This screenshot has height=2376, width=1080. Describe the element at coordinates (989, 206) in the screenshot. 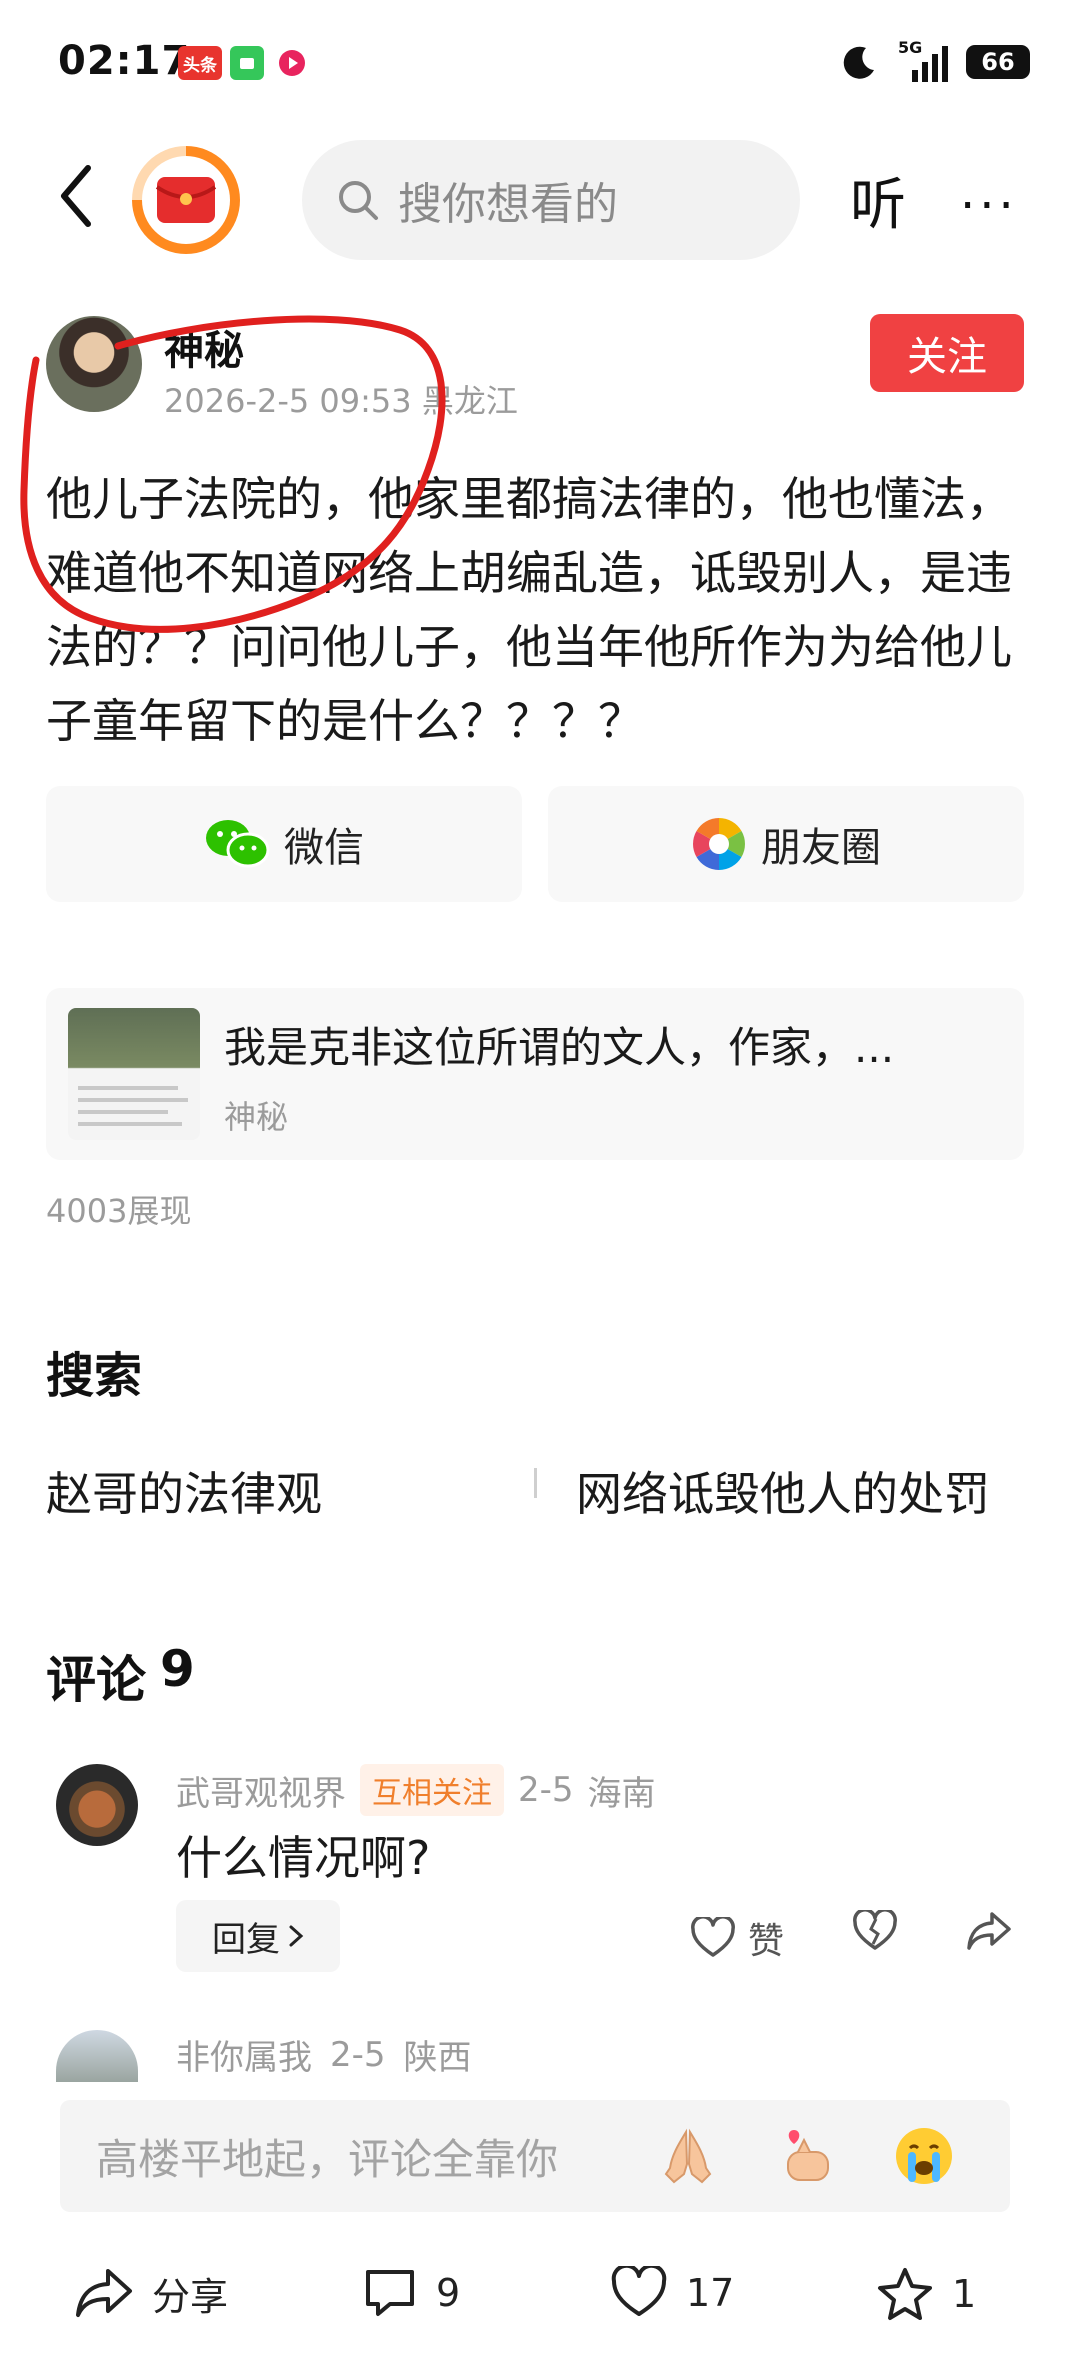

I see `more-options-button: ···` at that location.